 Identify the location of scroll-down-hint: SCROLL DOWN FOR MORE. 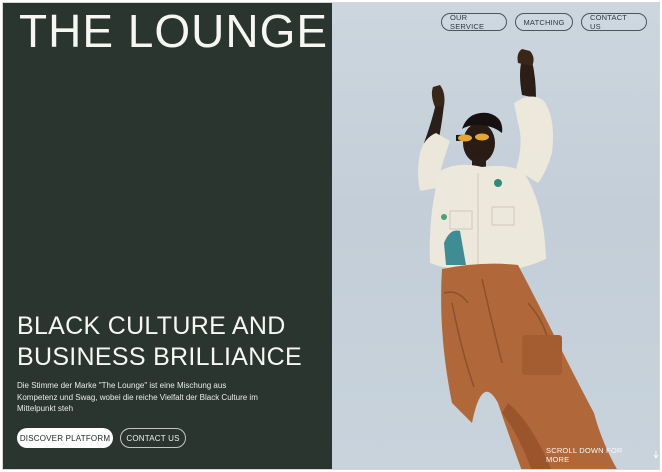
(602, 455).